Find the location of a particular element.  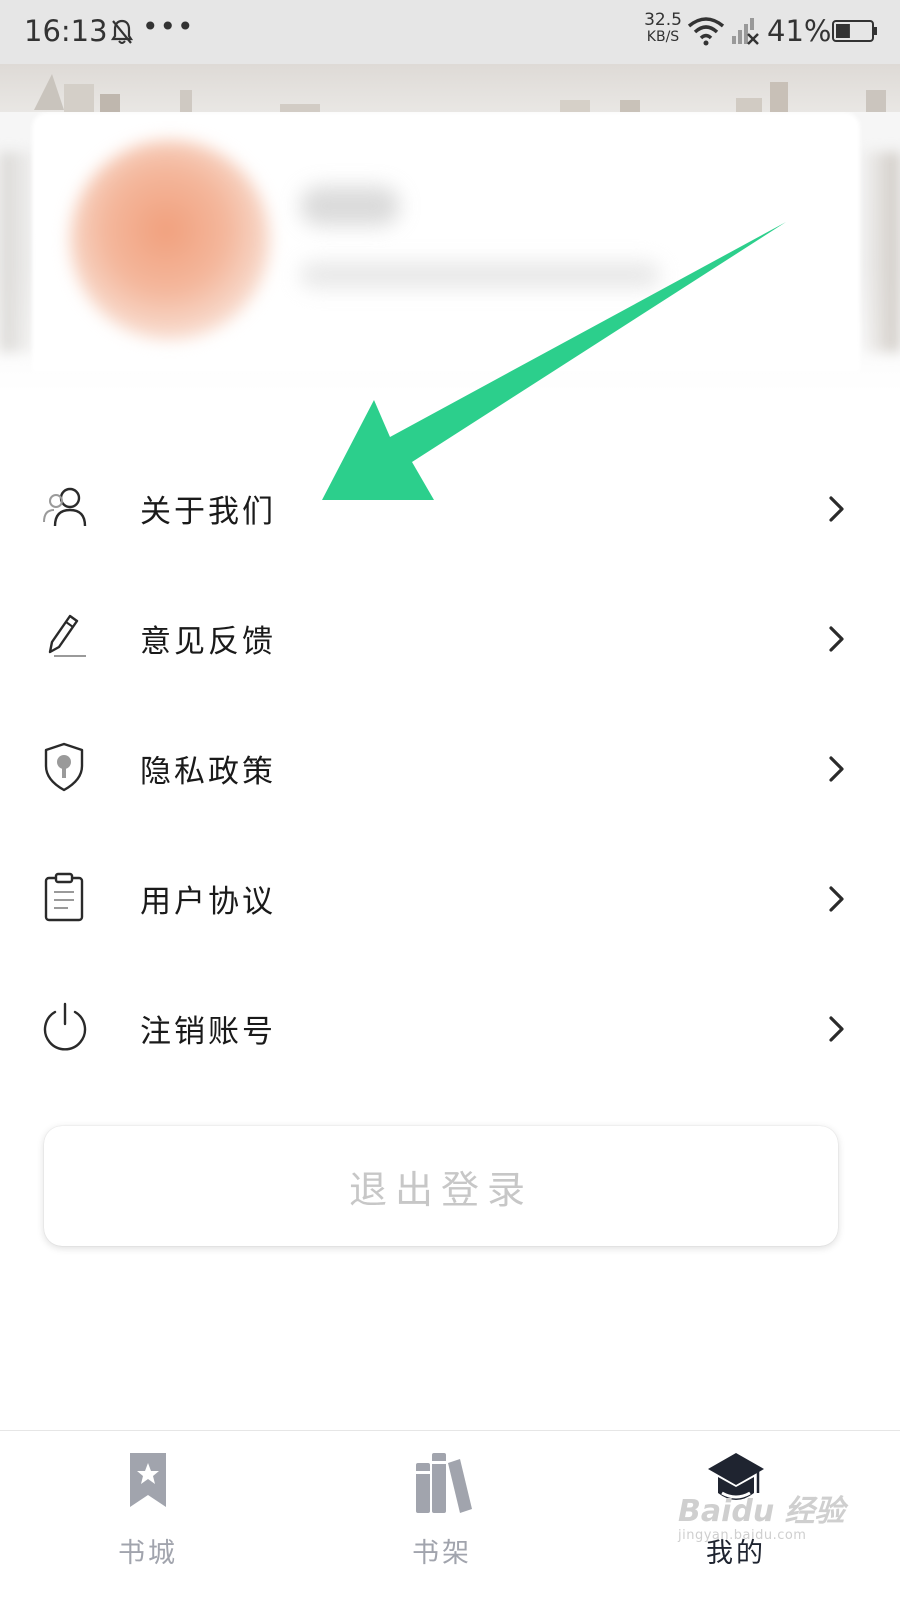

menu-item-label: 注销账号 is located at coordinates (208, 1032).